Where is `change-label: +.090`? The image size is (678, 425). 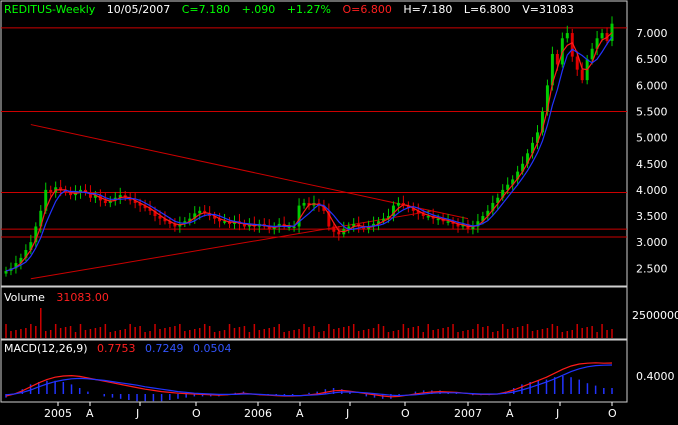
change-label: +.090 is located at coordinates (259, 9).